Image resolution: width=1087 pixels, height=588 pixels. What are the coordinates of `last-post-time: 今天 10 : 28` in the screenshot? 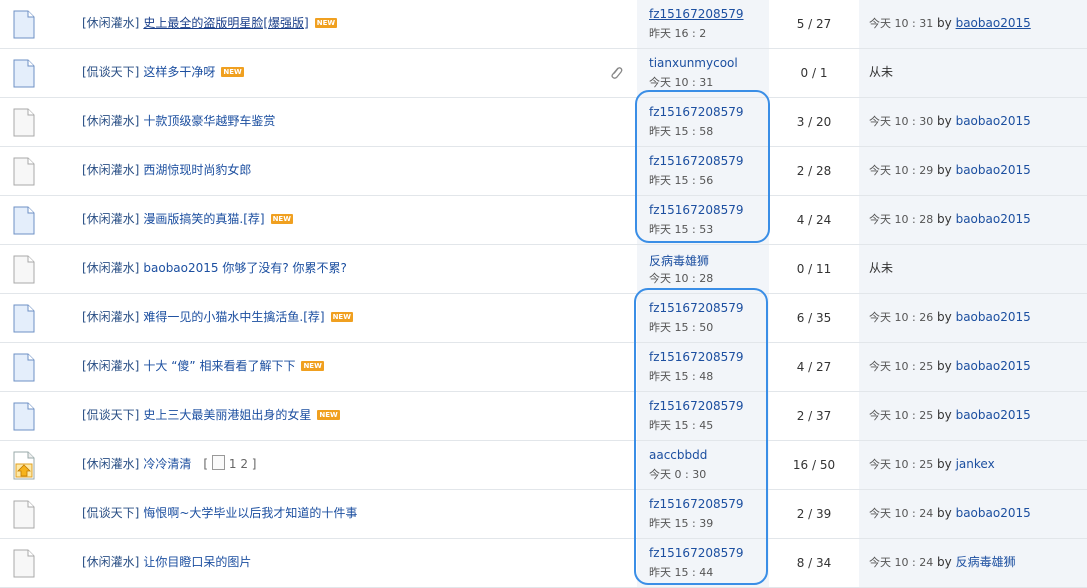 It's located at (901, 219).